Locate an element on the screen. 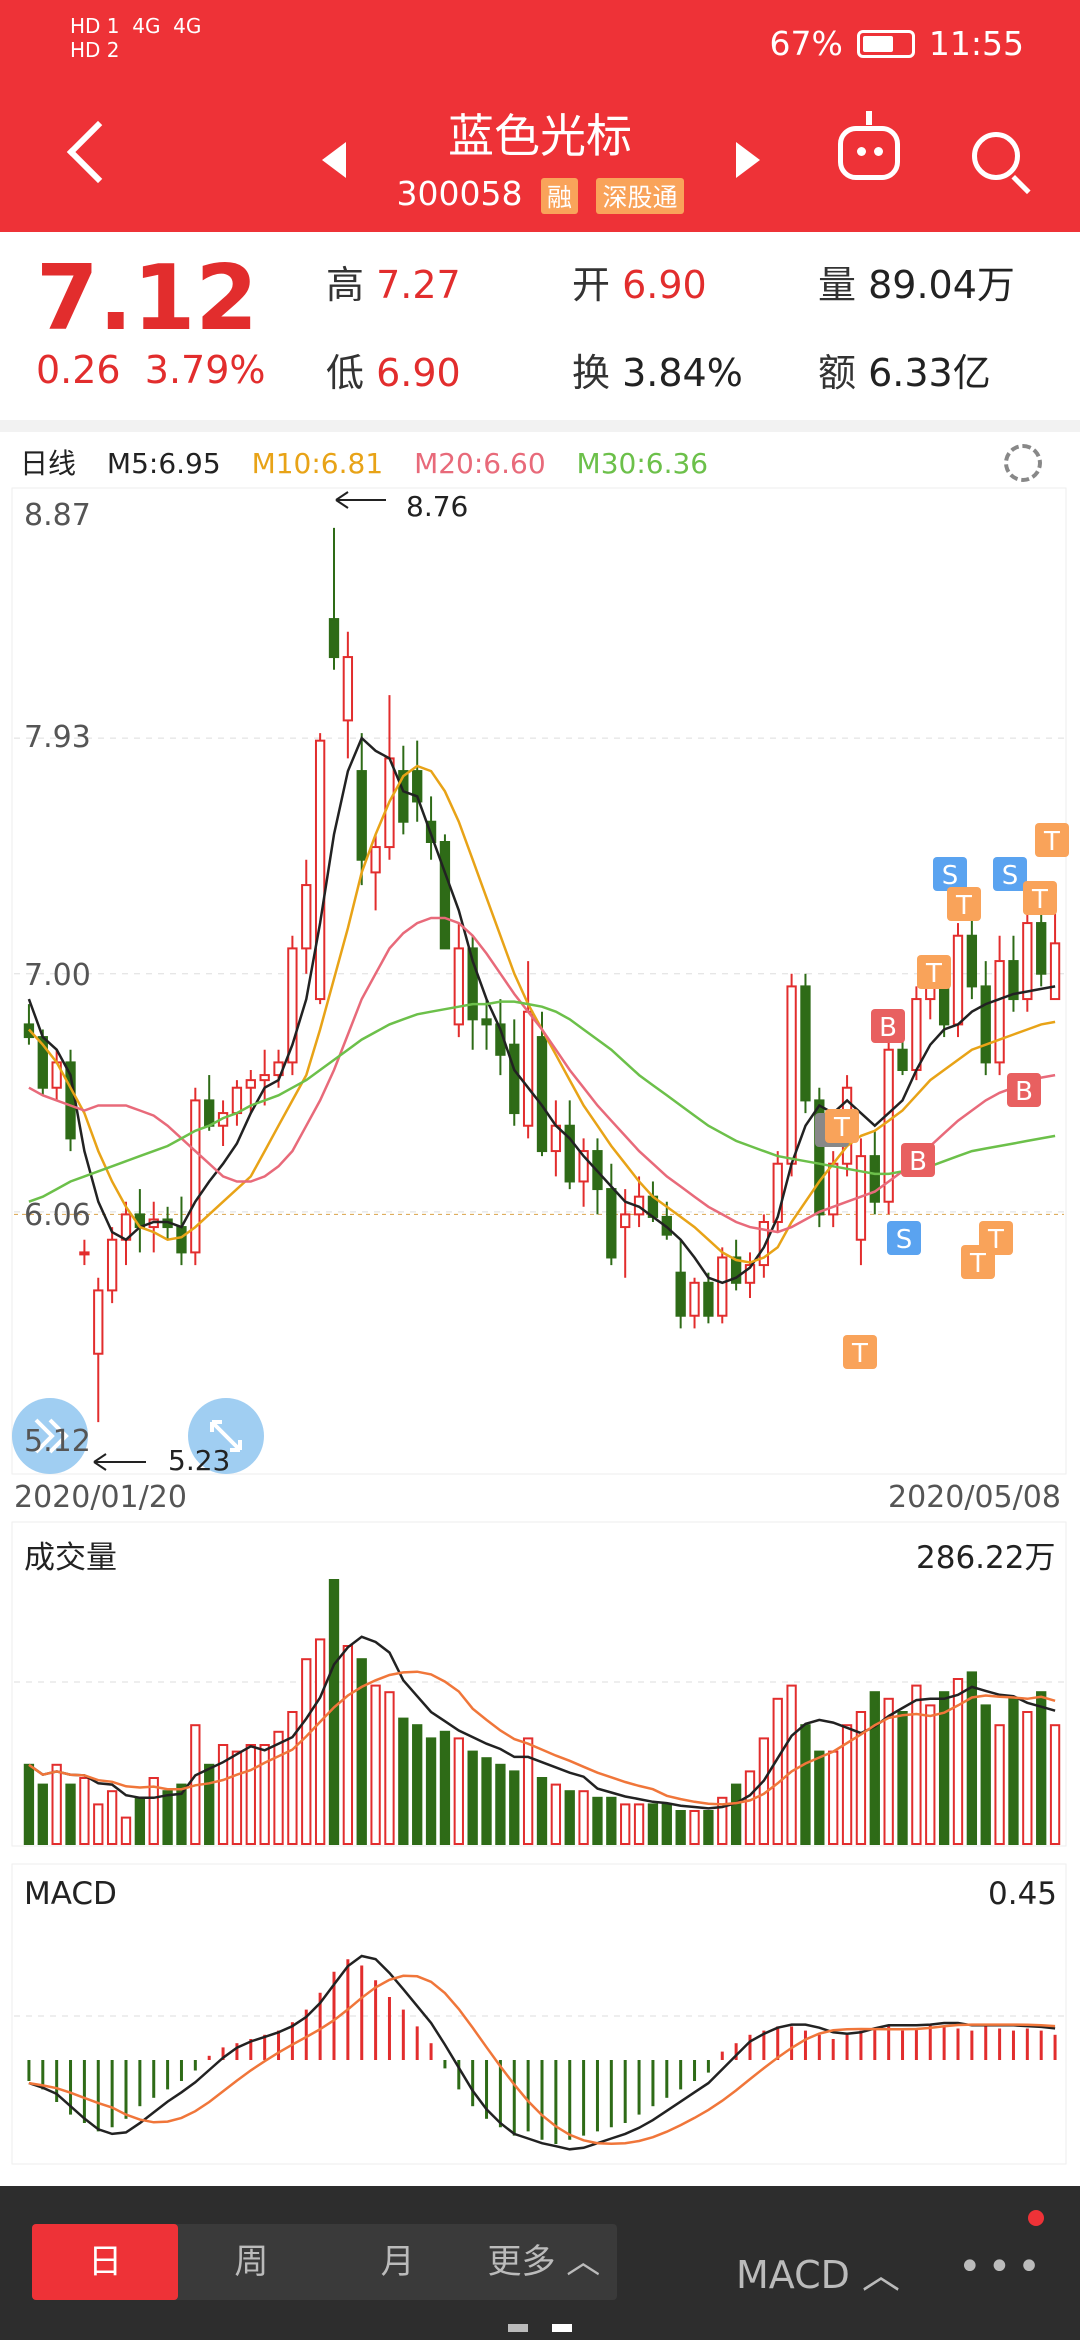  end-date: 2020/05/08 is located at coordinates (974, 1497).